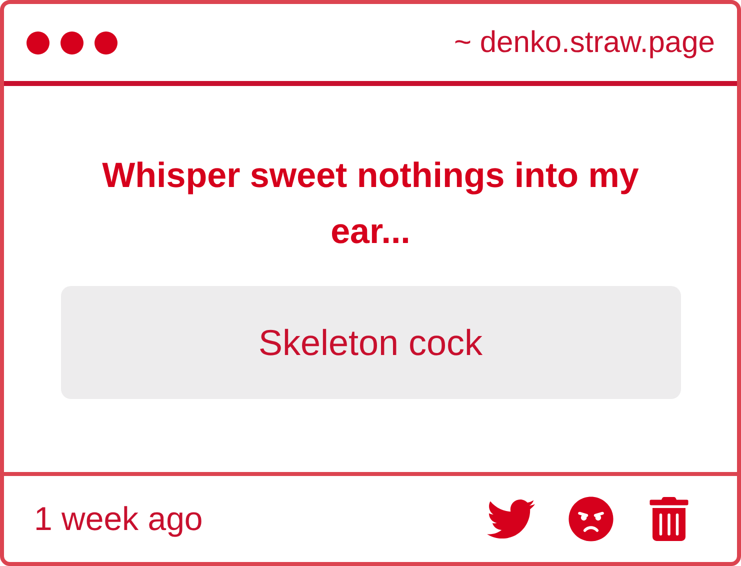  What do you see at coordinates (118, 519) in the screenshot?
I see `timestamp: 1 week ago` at bounding box center [118, 519].